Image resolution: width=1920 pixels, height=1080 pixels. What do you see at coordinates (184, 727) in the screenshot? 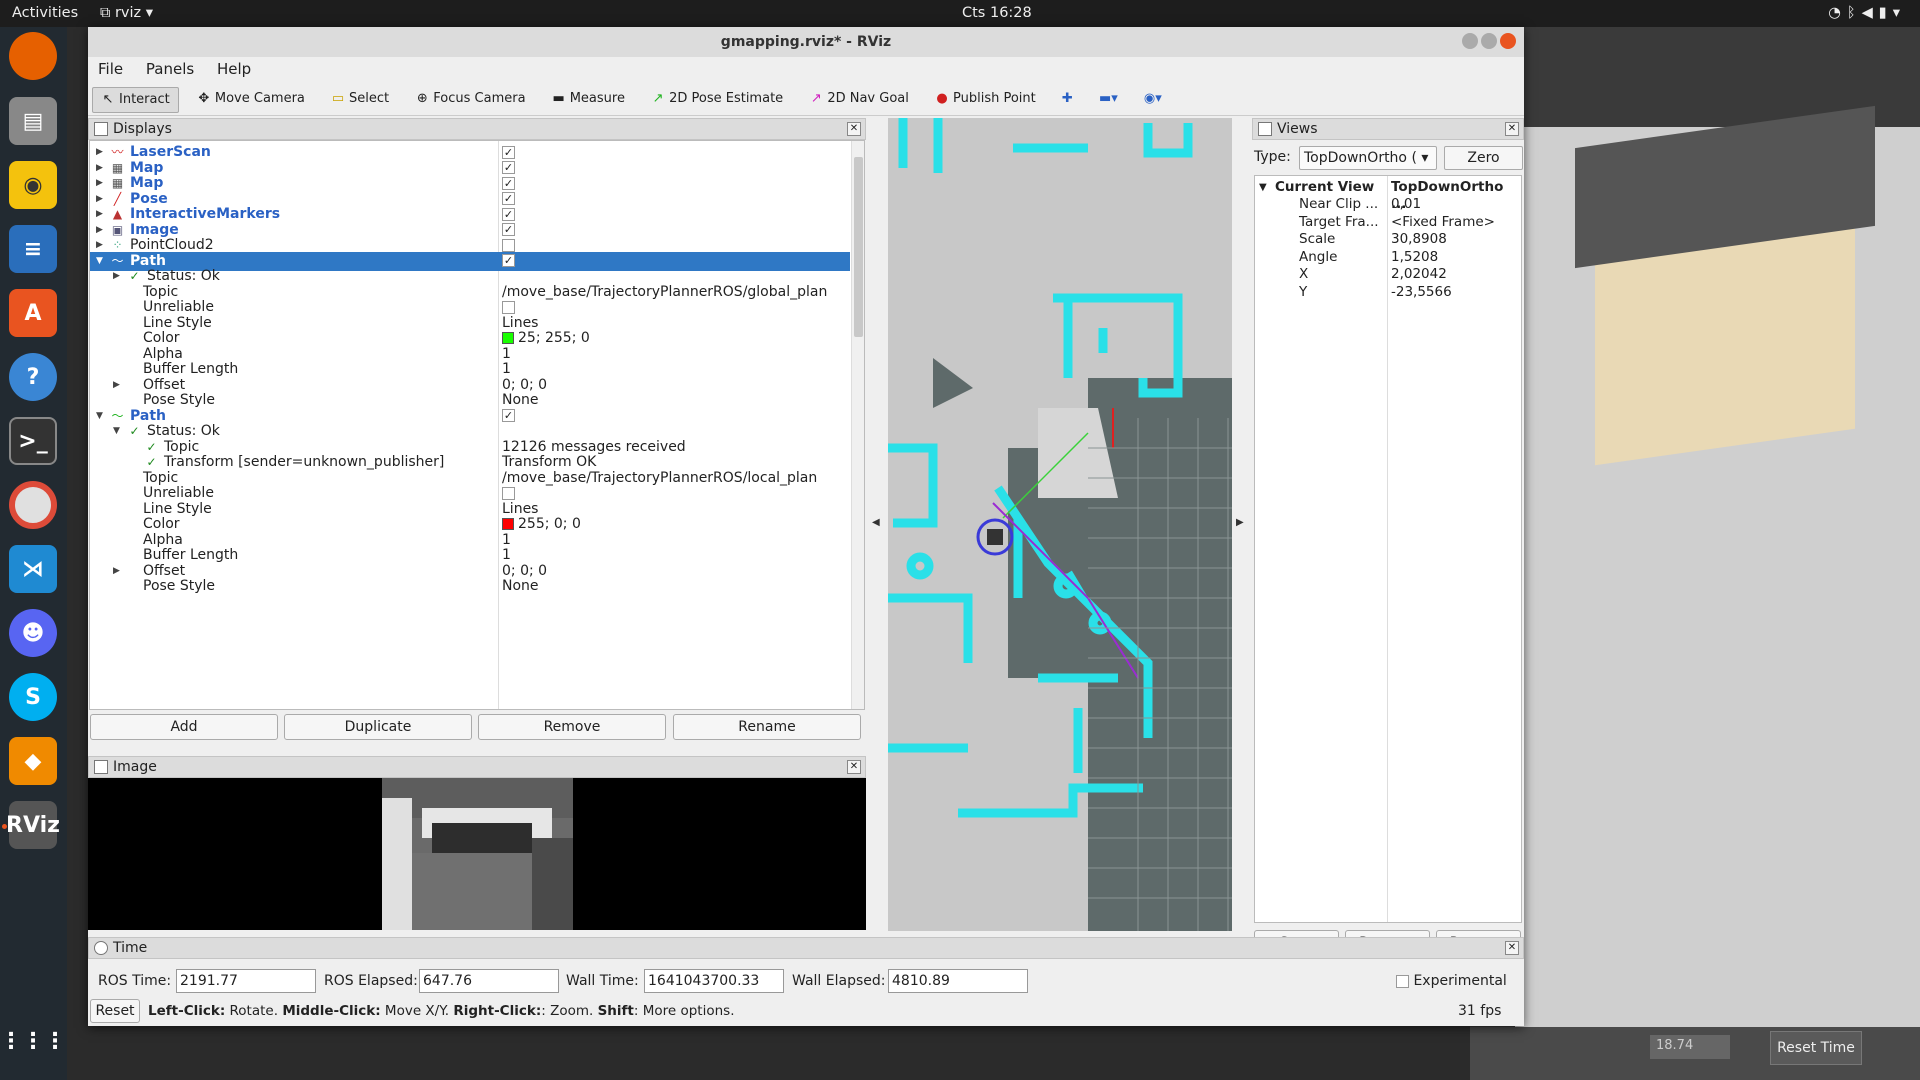
I see `add-button: Add` at bounding box center [184, 727].